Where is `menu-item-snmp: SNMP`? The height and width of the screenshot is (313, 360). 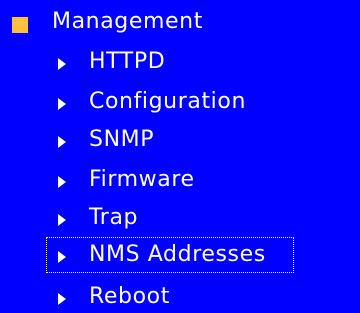
menu-item-snmp: SNMP is located at coordinates (208, 140).